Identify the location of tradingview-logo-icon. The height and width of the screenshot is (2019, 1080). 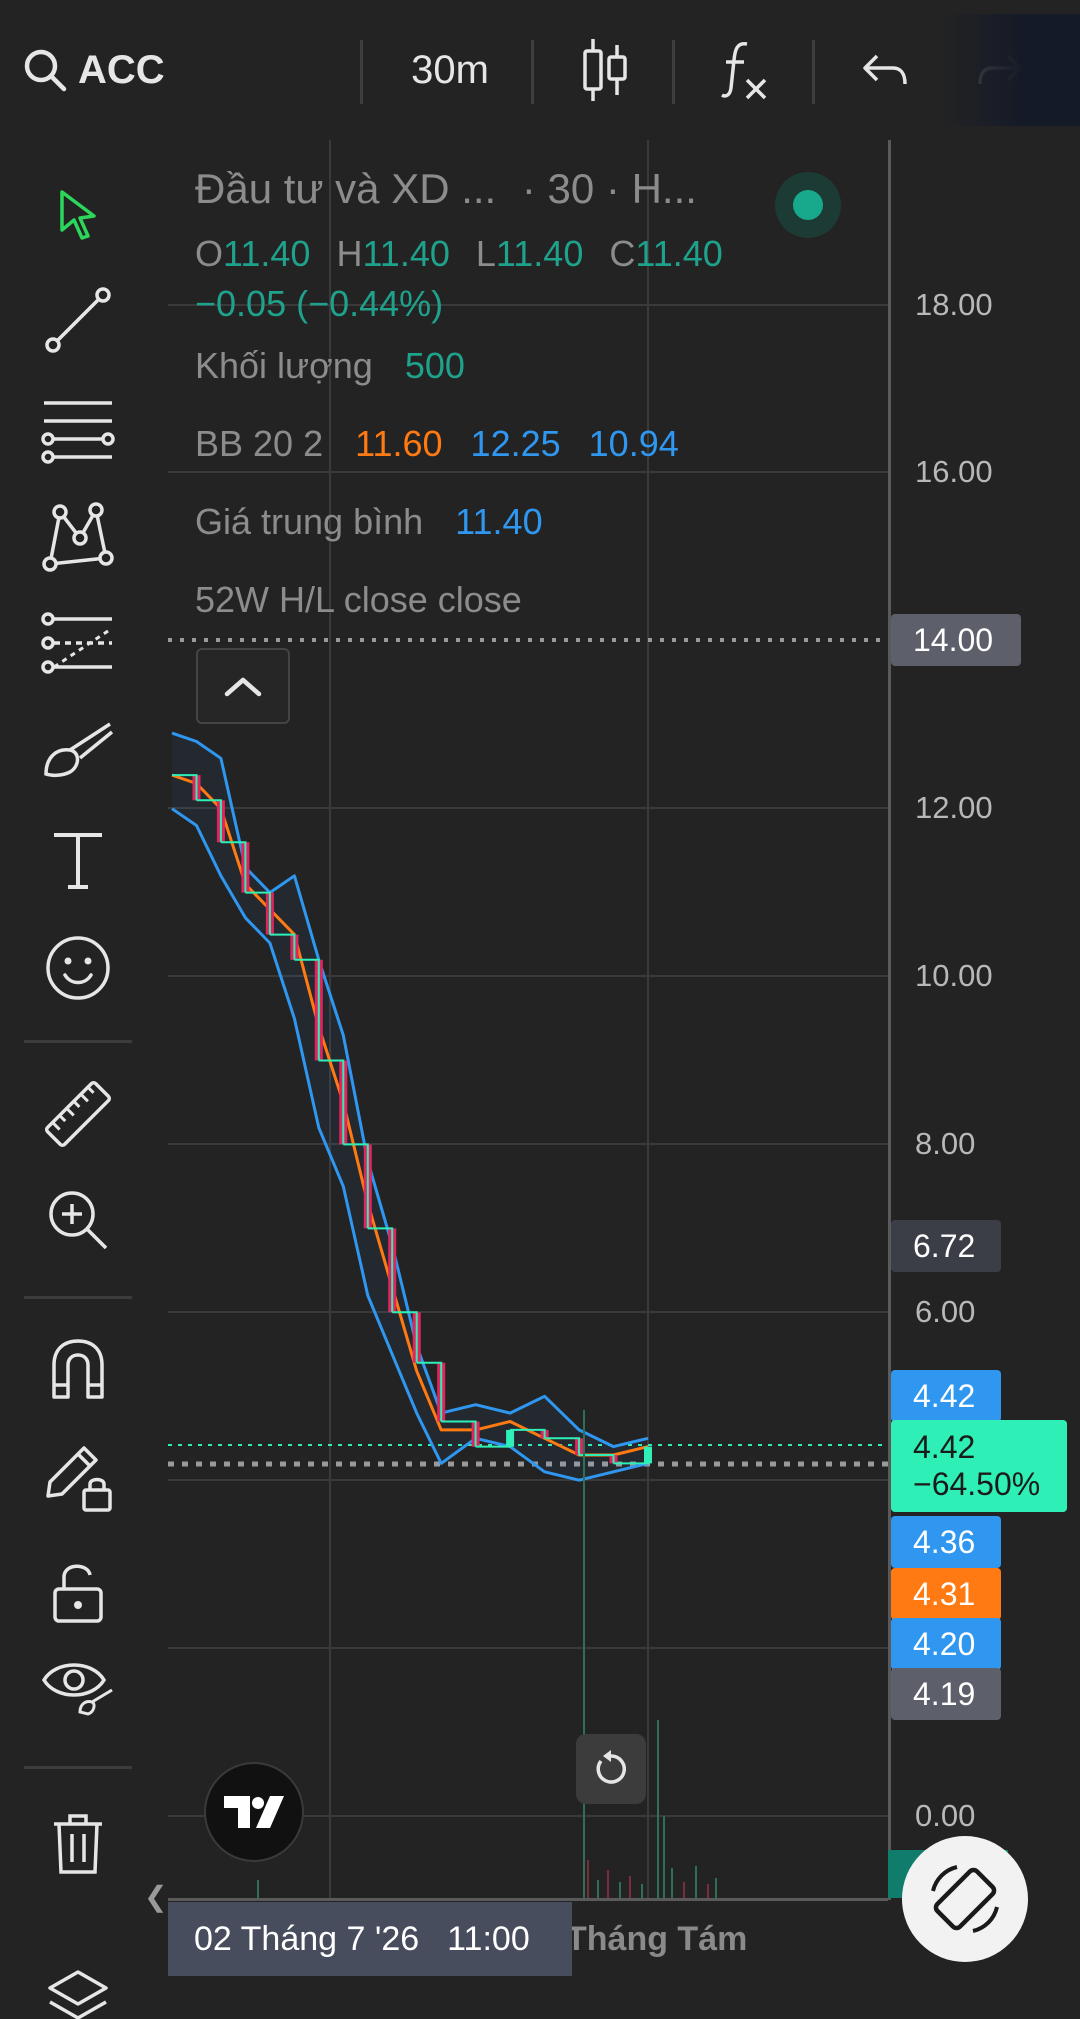
(254, 1812).